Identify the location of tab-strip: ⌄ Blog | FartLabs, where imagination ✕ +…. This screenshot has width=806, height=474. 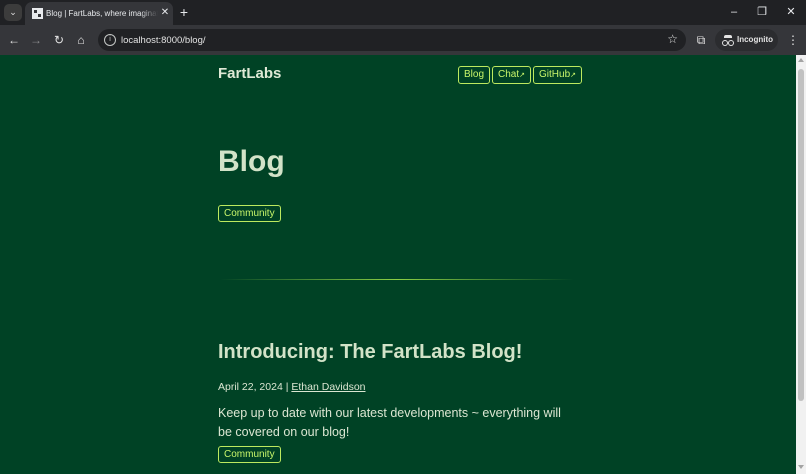
(403, 12).